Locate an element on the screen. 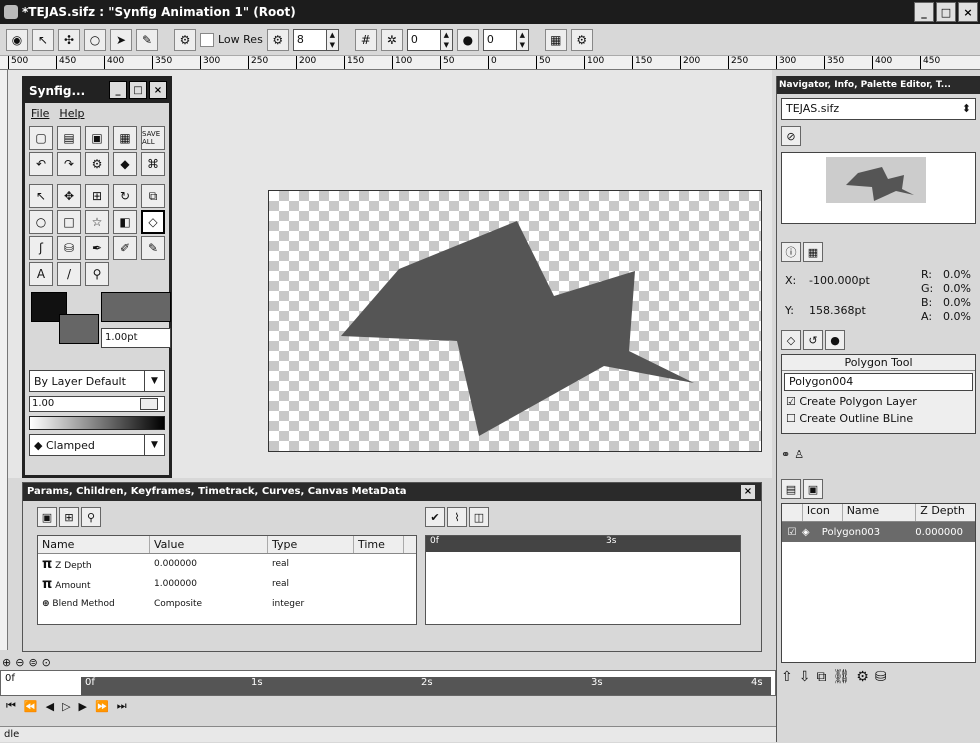  preview-icon: ▦ is located at coordinates (555, 39).